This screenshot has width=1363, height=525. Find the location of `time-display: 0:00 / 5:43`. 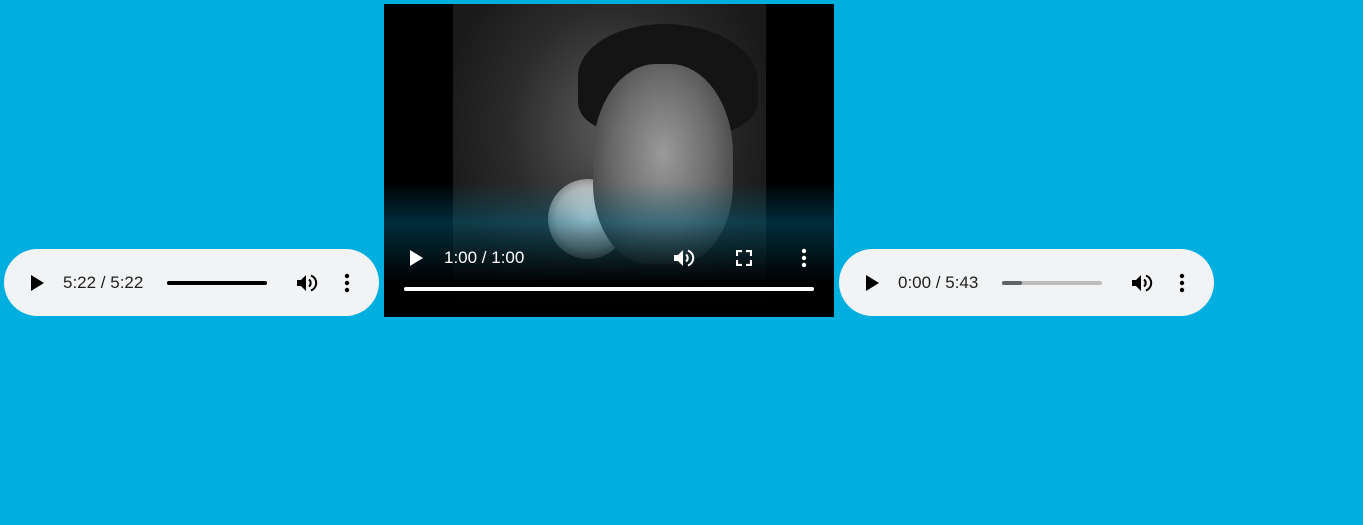

time-display: 0:00 / 5:43 is located at coordinates (938, 282).